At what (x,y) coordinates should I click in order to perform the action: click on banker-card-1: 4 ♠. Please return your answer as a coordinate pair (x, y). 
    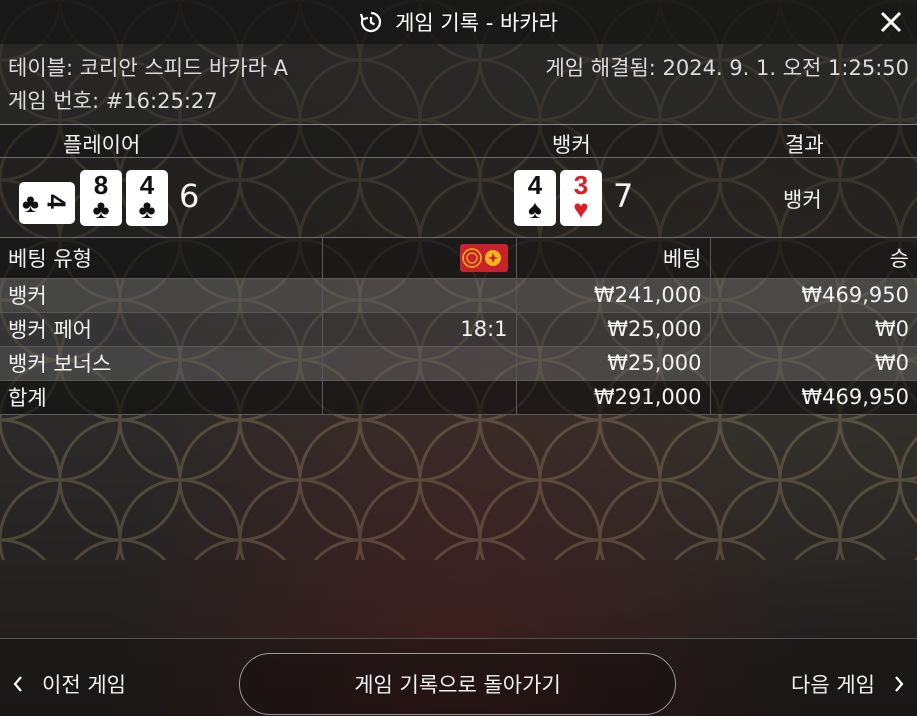
    Looking at the image, I should click on (535, 198).